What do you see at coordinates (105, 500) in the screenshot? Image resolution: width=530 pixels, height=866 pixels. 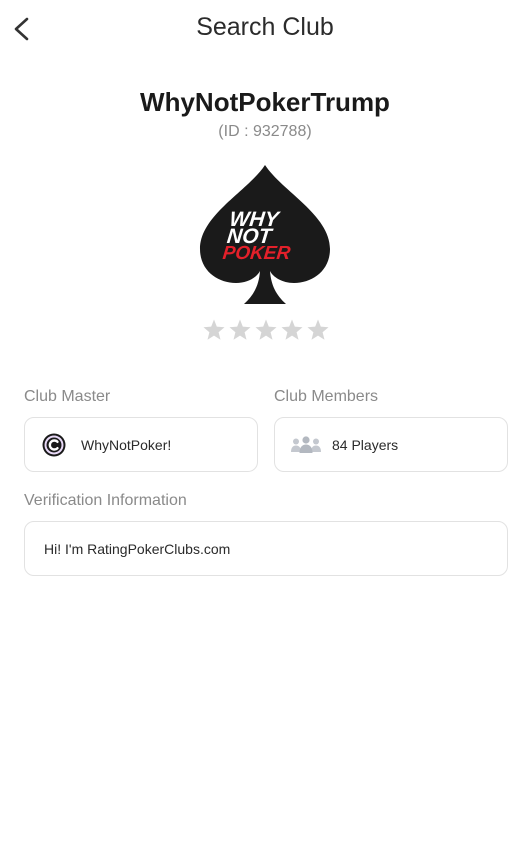 I see `verification-label: Verification Information` at bounding box center [105, 500].